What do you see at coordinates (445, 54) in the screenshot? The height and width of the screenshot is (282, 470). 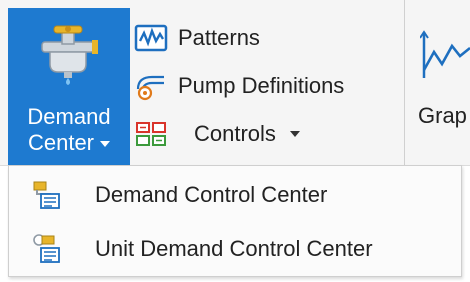 I see `graph-icon` at bounding box center [445, 54].